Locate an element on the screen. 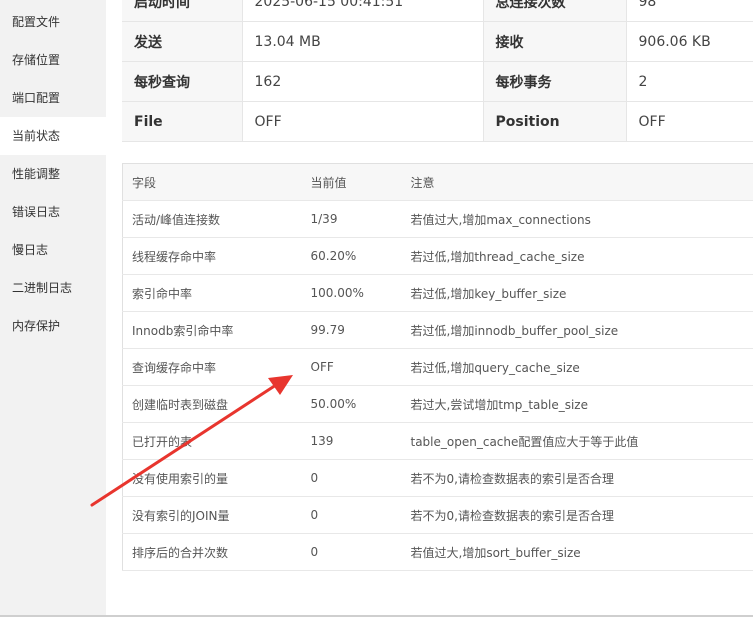  field-cell: 索引命中率 is located at coordinates (212, 293).